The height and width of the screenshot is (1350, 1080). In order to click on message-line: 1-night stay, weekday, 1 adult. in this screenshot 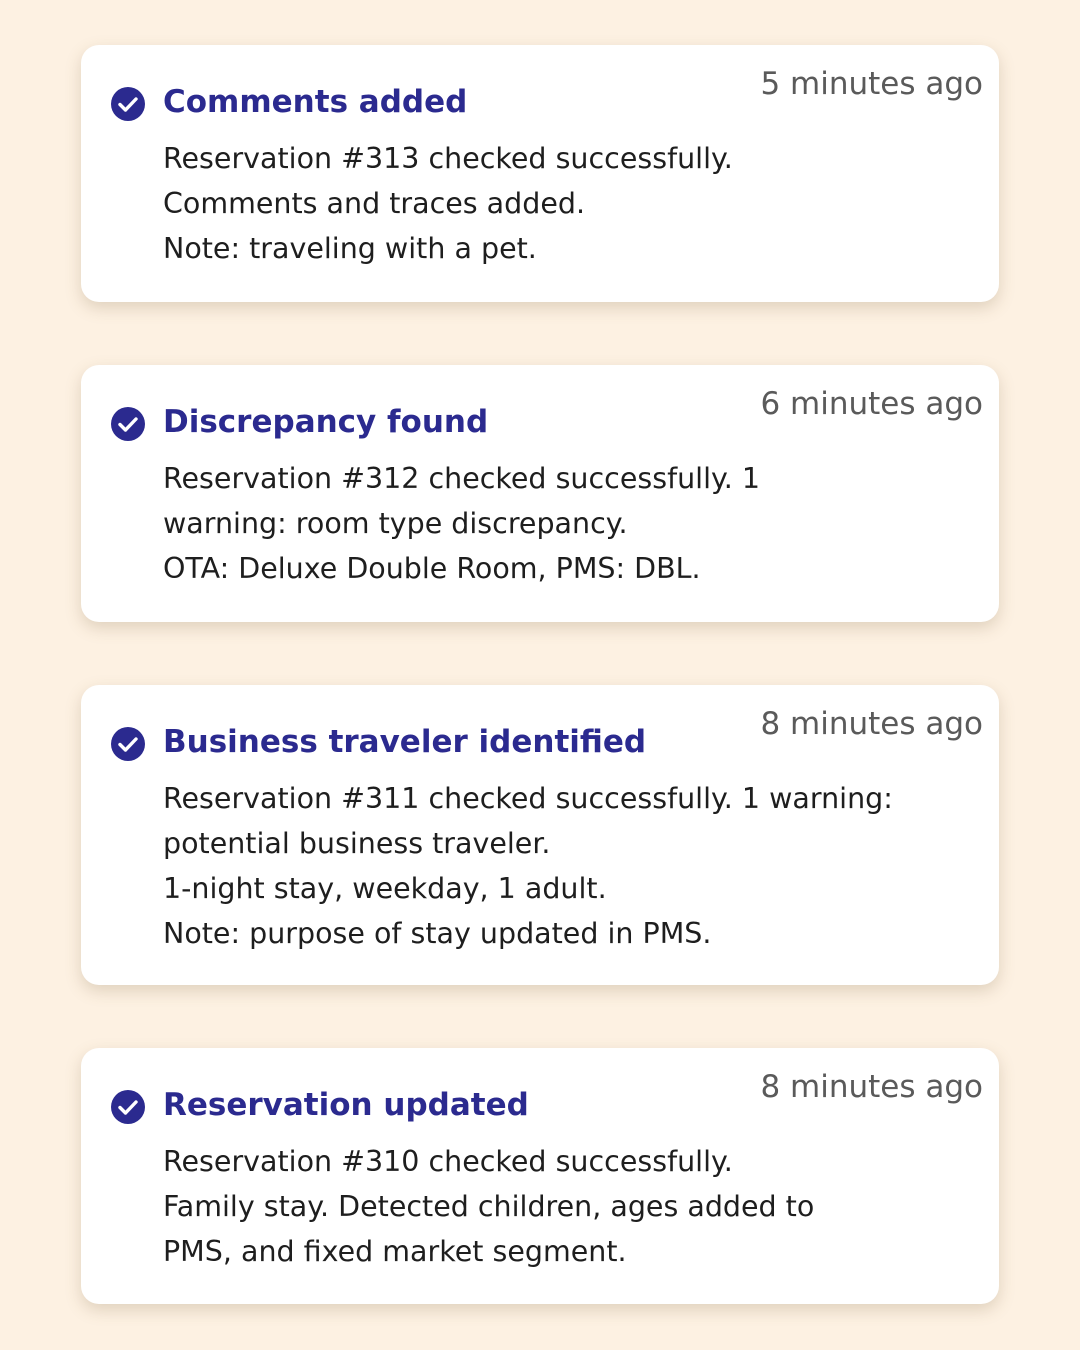, I will do `click(385, 888)`.